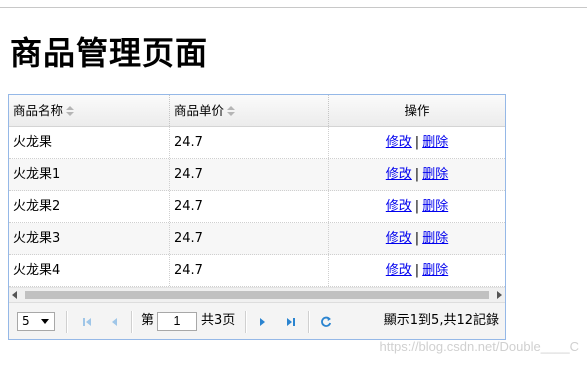 This screenshot has width=587, height=367. What do you see at coordinates (45, 321) in the screenshot?
I see `chevron-down-icon` at bounding box center [45, 321].